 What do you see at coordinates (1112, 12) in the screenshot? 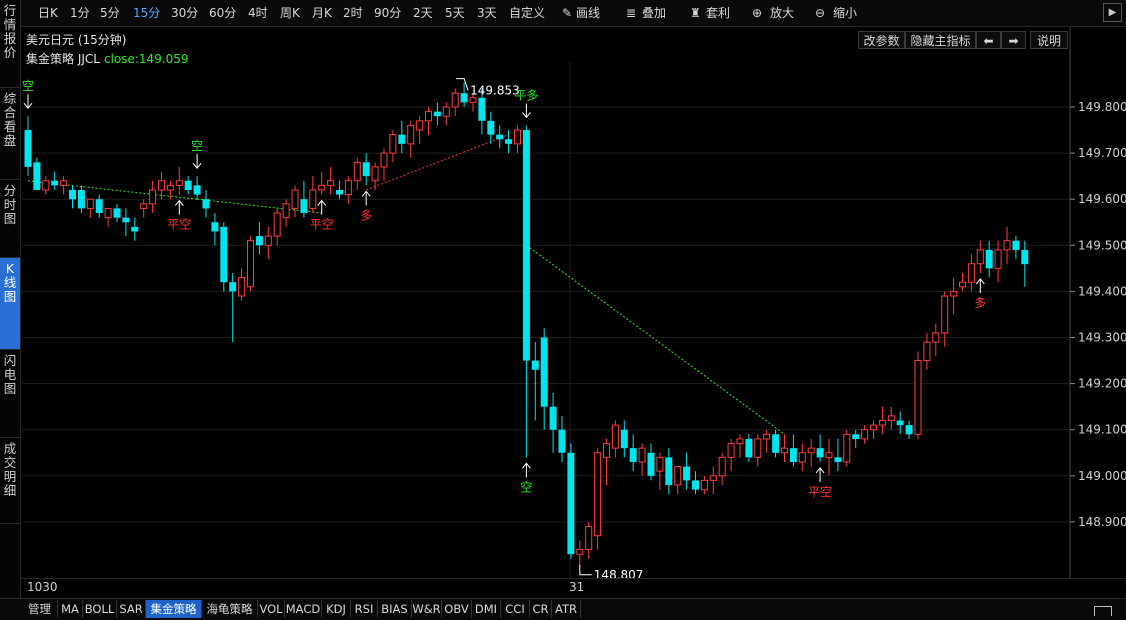
I see `toolbar-scroll-right-button: ▶` at bounding box center [1112, 12].